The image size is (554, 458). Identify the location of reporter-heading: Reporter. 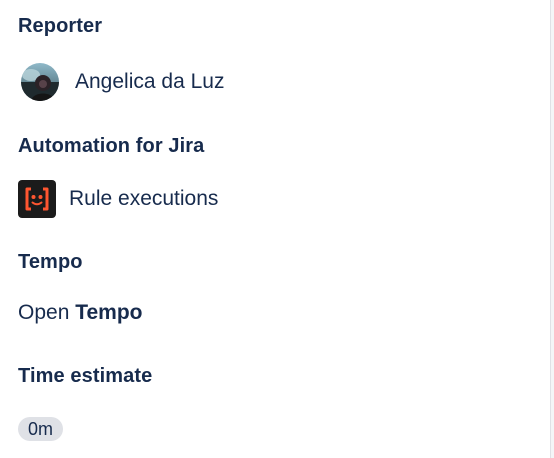
(60, 26).